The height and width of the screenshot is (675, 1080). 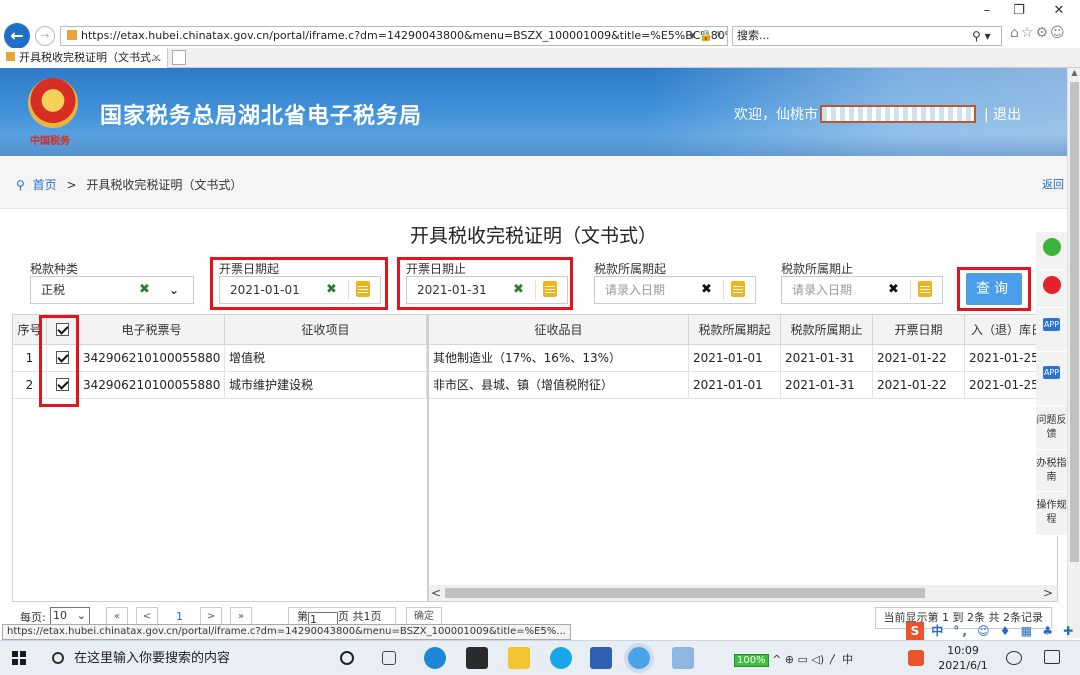 What do you see at coordinates (993, 638) in the screenshot?
I see `ime-toolbar: S 中 °, ☺ ♦ ▦ ♣ ✚ ▦` at bounding box center [993, 638].